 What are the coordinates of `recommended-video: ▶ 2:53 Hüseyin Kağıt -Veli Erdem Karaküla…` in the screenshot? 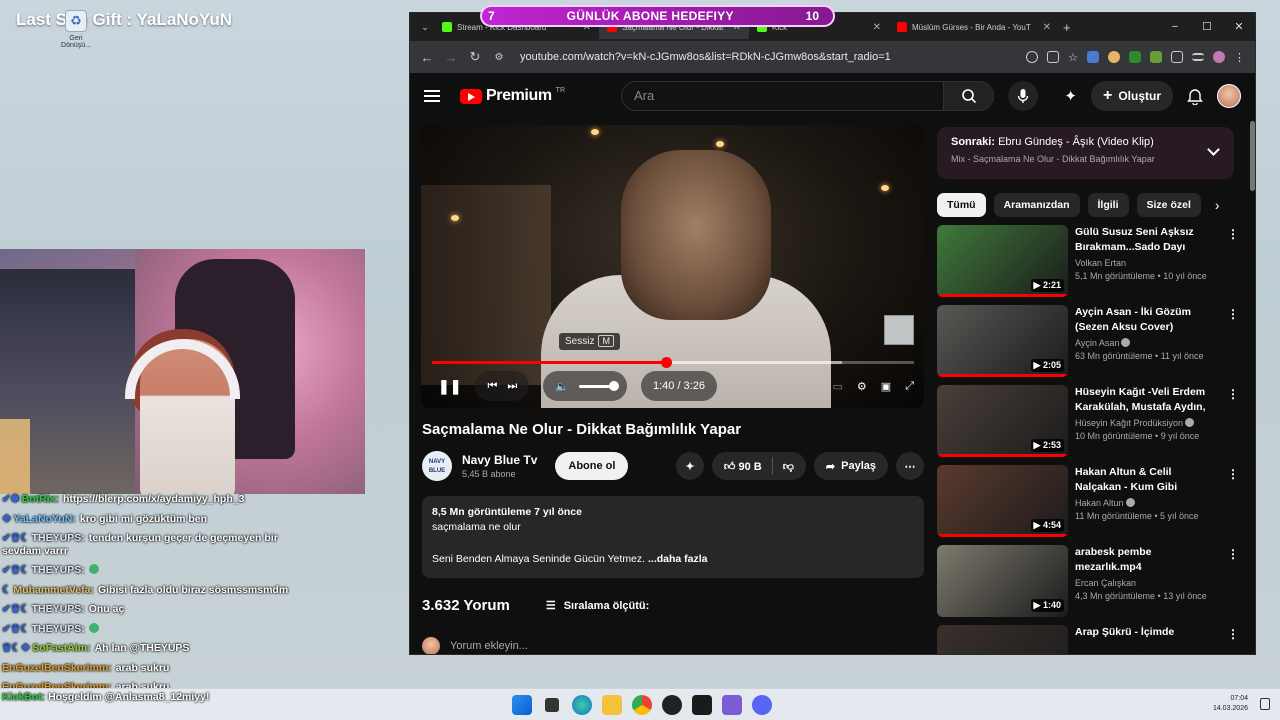 It's located at (1092, 421).